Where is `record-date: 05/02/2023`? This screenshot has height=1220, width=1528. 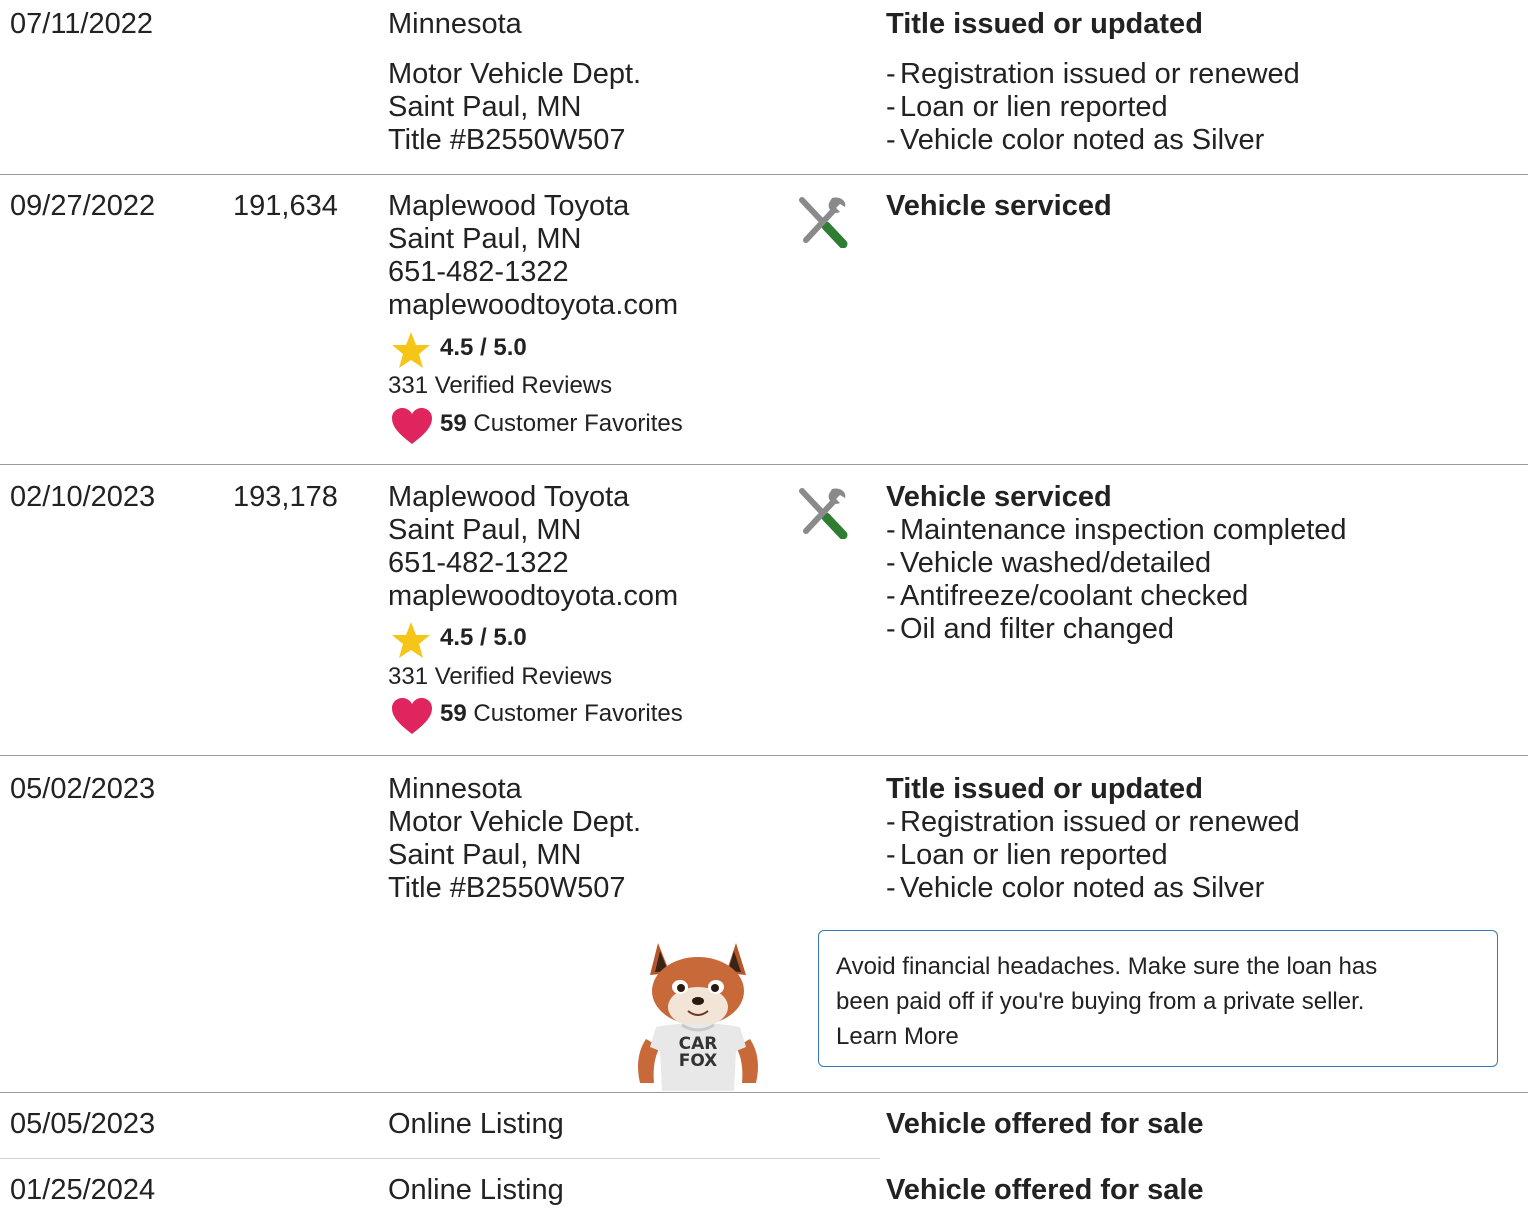 record-date: 05/02/2023 is located at coordinates (83, 789).